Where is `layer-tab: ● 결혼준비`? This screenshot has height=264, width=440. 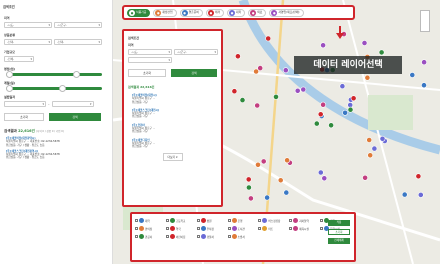 layer-tab: ● 결혼준비 is located at coordinates (191, 12).